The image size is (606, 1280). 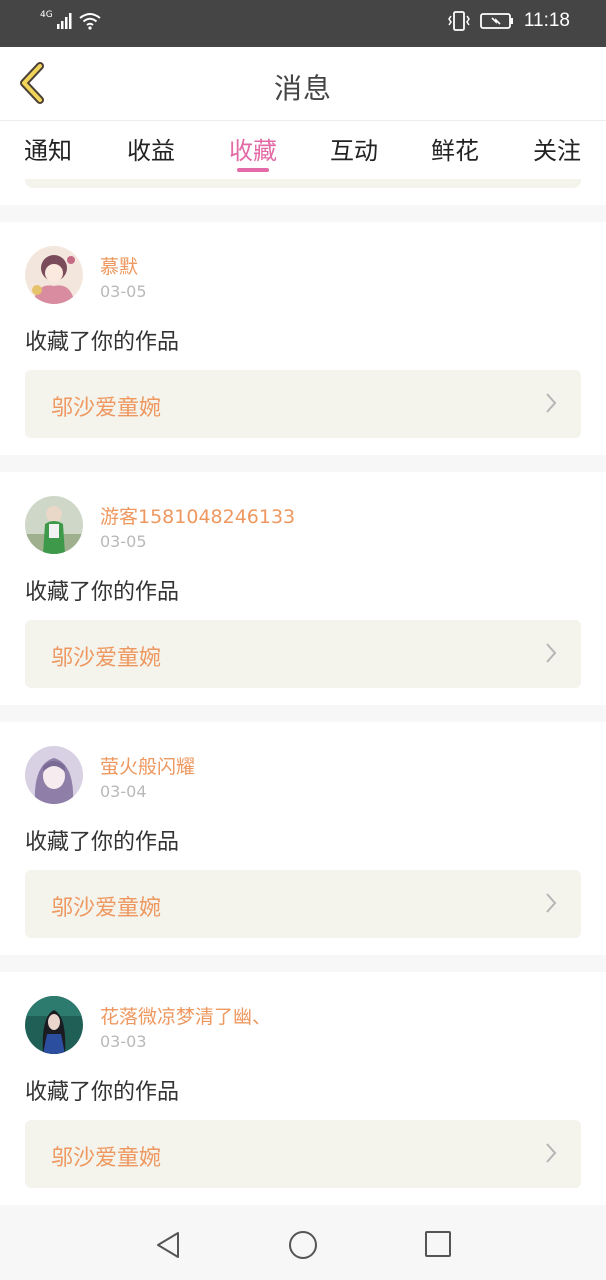 I want to click on signal-icon, so click(x=64, y=21).